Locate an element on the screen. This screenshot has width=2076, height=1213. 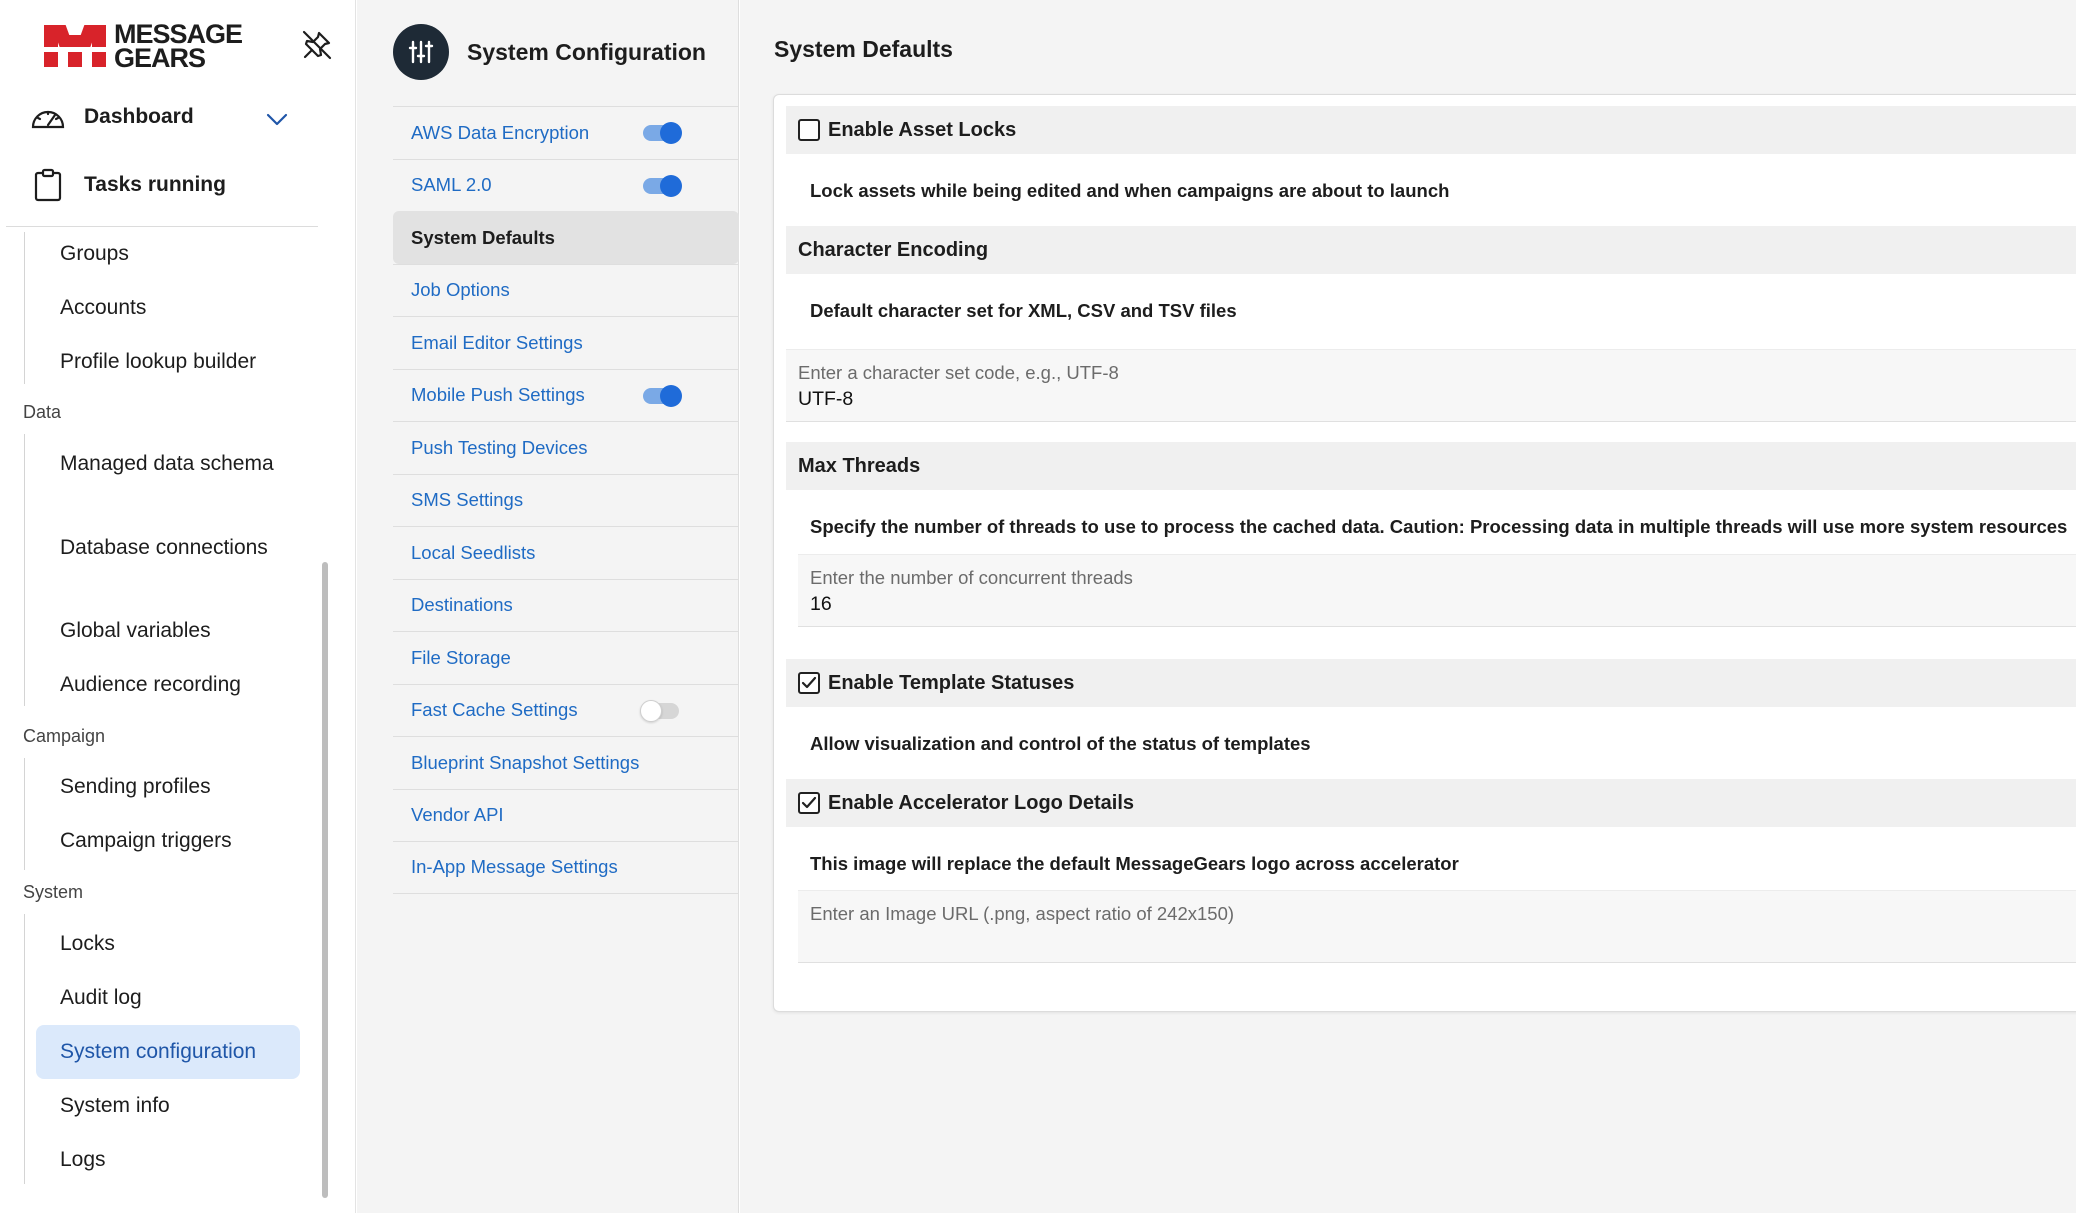
template-statuses-checkbox is located at coordinates (809, 683).